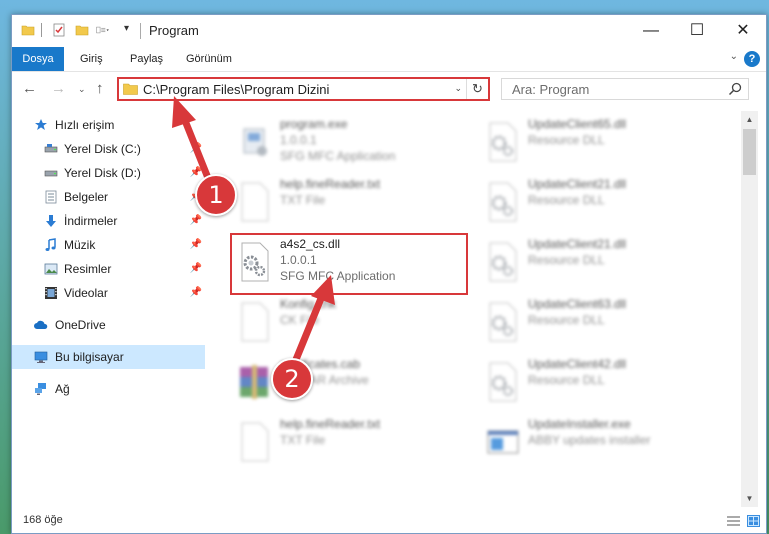  What do you see at coordinates (43, 520) in the screenshot?
I see `item-count: 168 öğe` at bounding box center [43, 520].